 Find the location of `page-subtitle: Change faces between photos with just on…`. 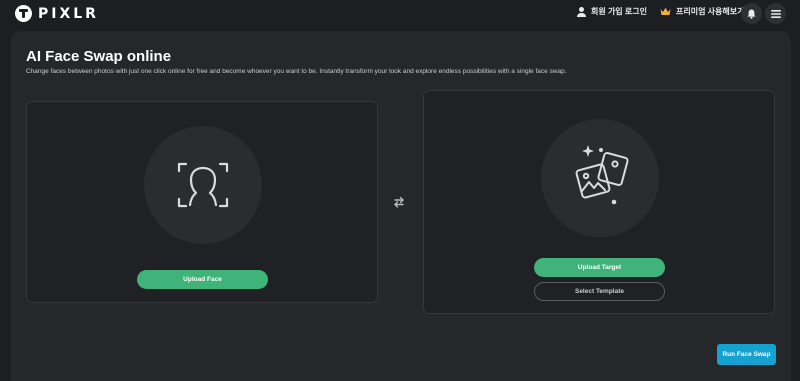

page-subtitle: Change faces between photos with just on… is located at coordinates (296, 71).